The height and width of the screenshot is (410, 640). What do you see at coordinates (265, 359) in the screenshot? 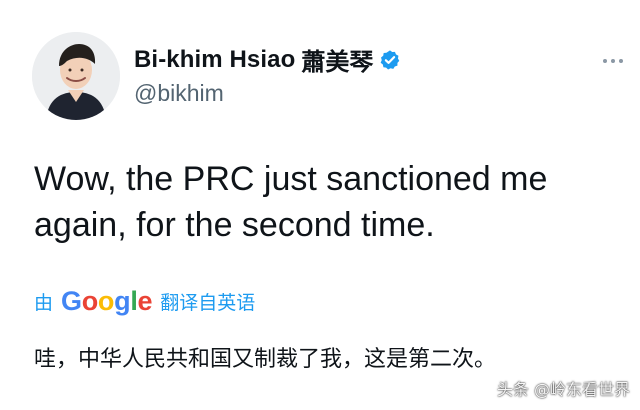
I see `translated-tweet-text: 哇，中华人民共和国又制裁了我，这是第二次。` at bounding box center [265, 359].